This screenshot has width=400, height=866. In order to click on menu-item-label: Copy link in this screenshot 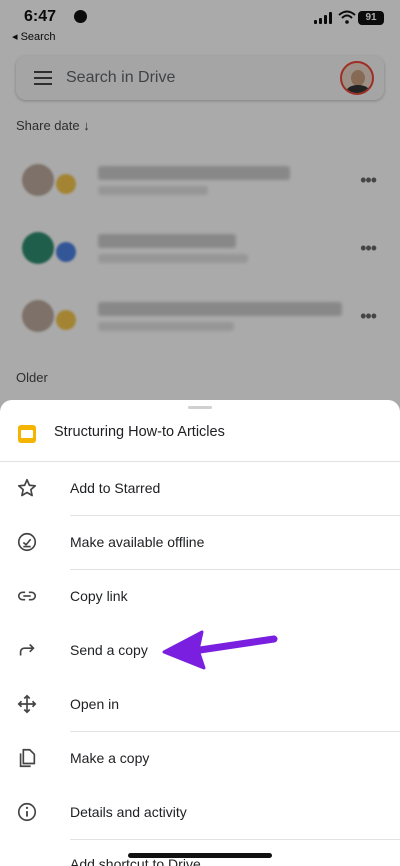, I will do `click(99, 596)`.